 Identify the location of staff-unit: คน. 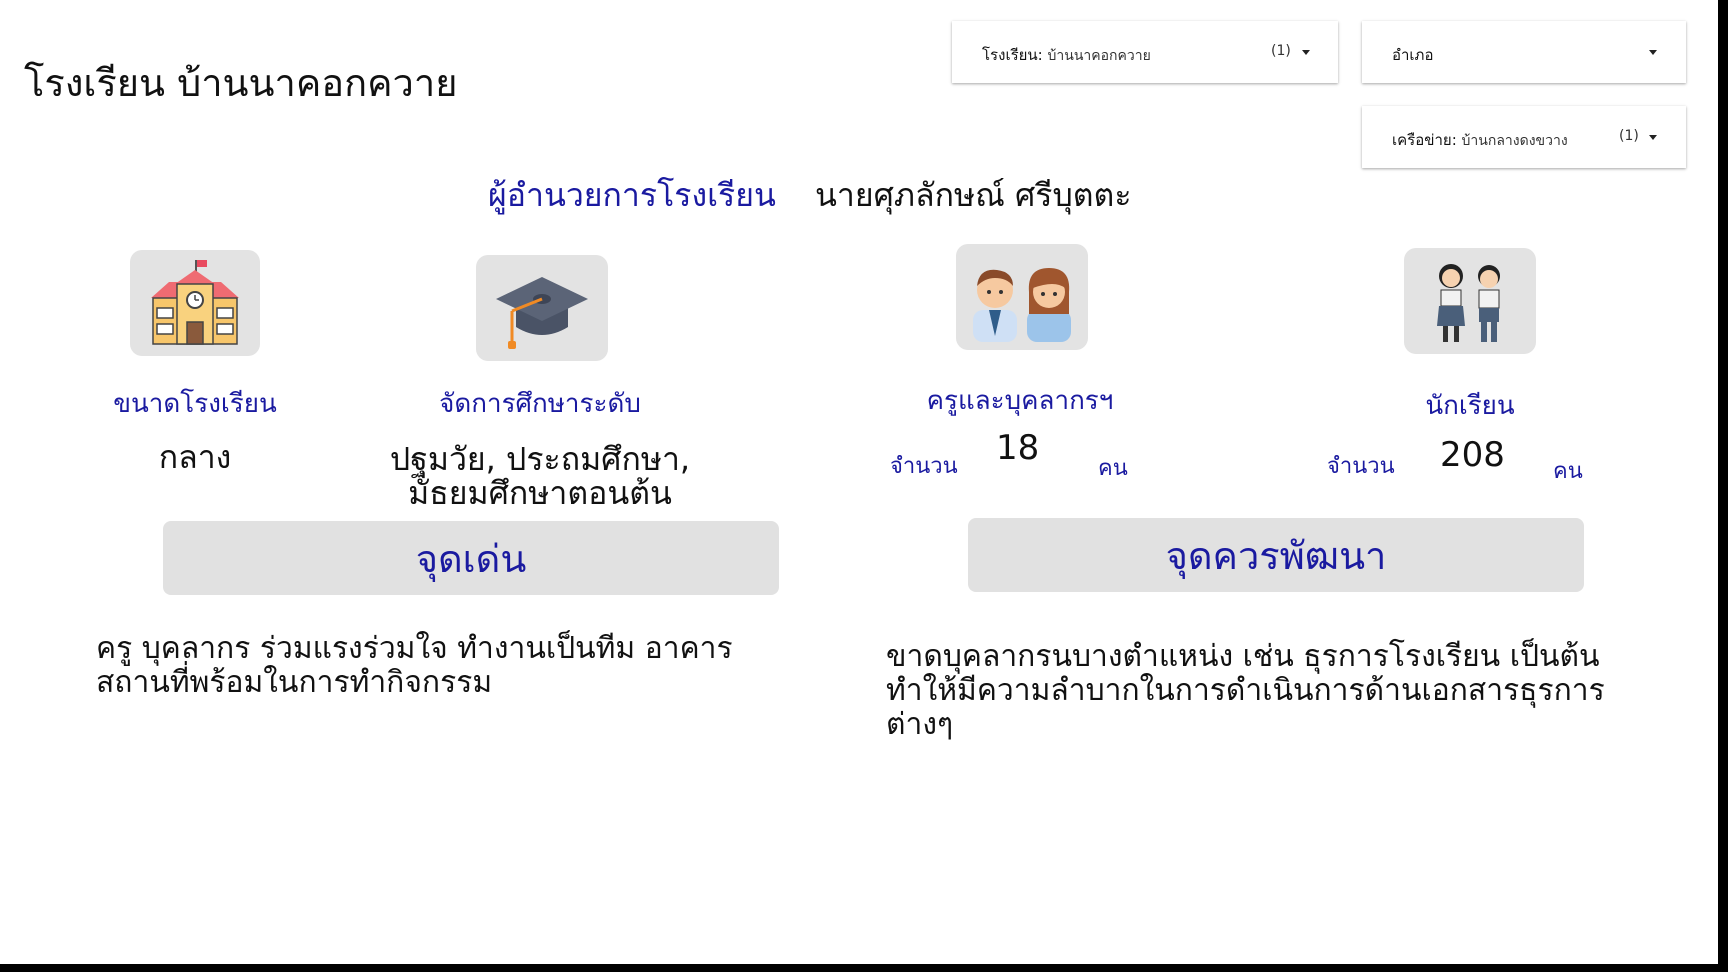
(1113, 468).